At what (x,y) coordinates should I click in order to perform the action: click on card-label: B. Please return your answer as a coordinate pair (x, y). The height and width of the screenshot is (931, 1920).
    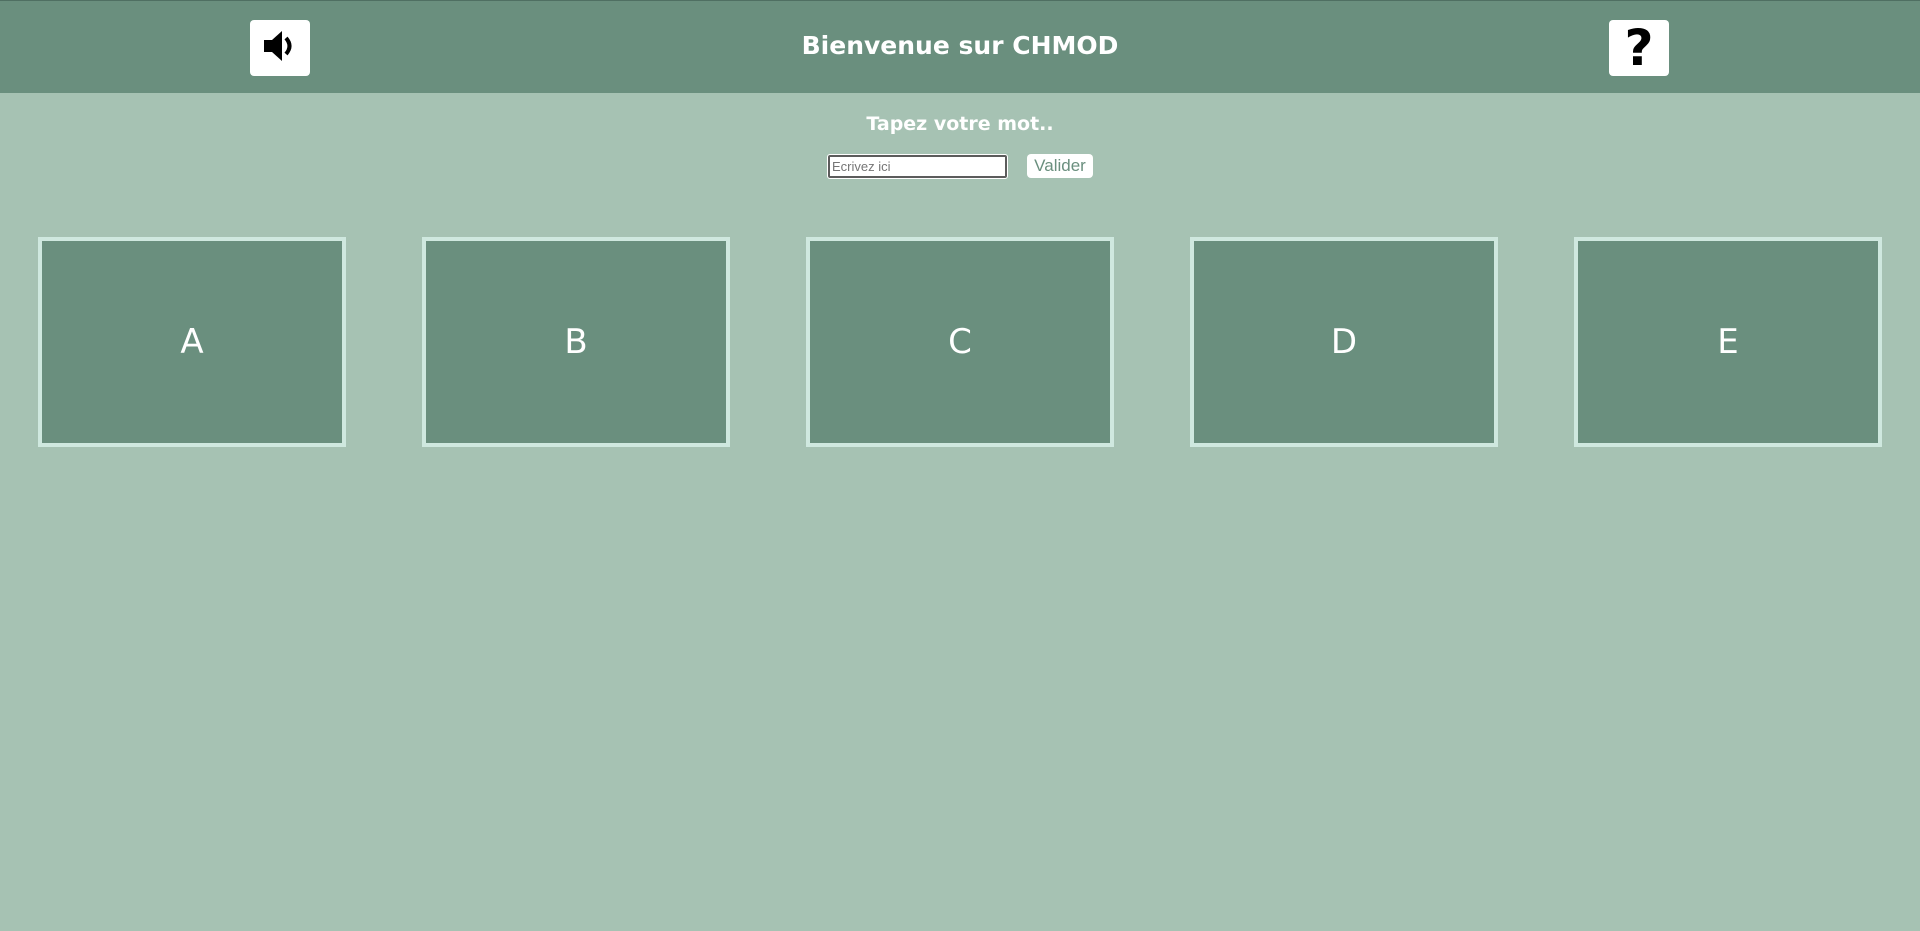
    Looking at the image, I should click on (576, 342).